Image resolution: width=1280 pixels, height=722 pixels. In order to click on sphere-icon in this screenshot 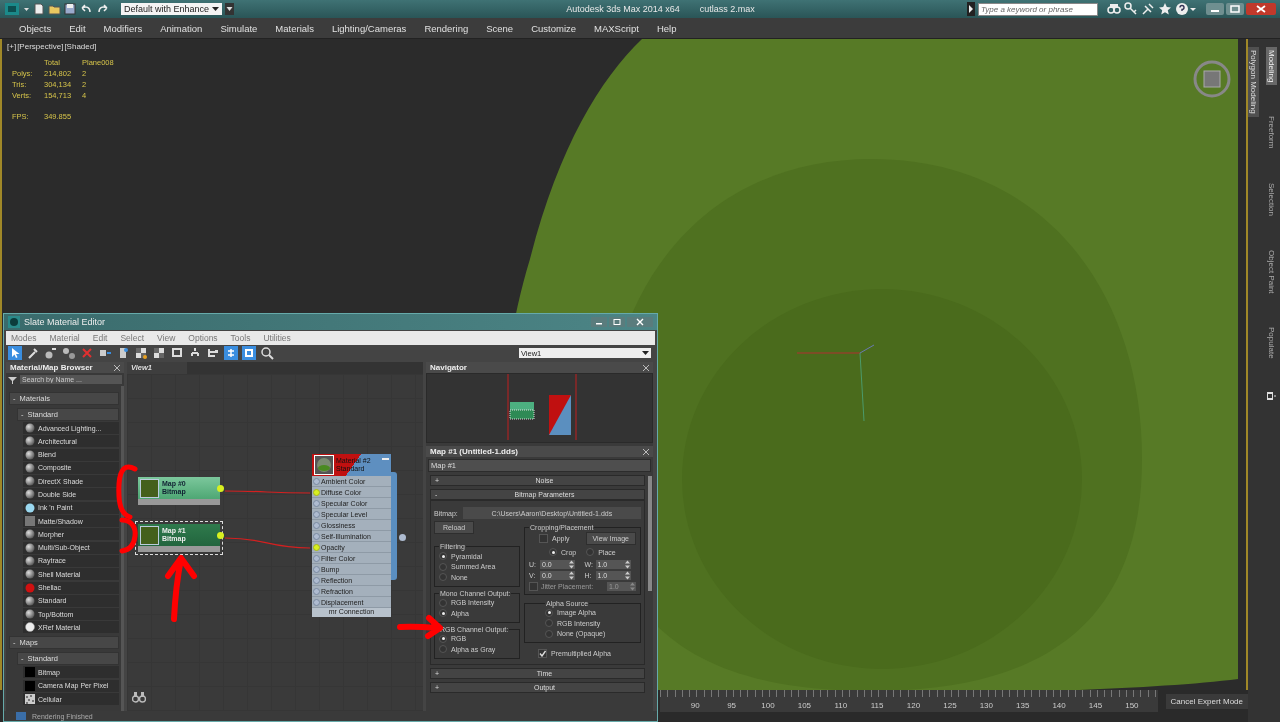, I will do `click(30, 454)`.